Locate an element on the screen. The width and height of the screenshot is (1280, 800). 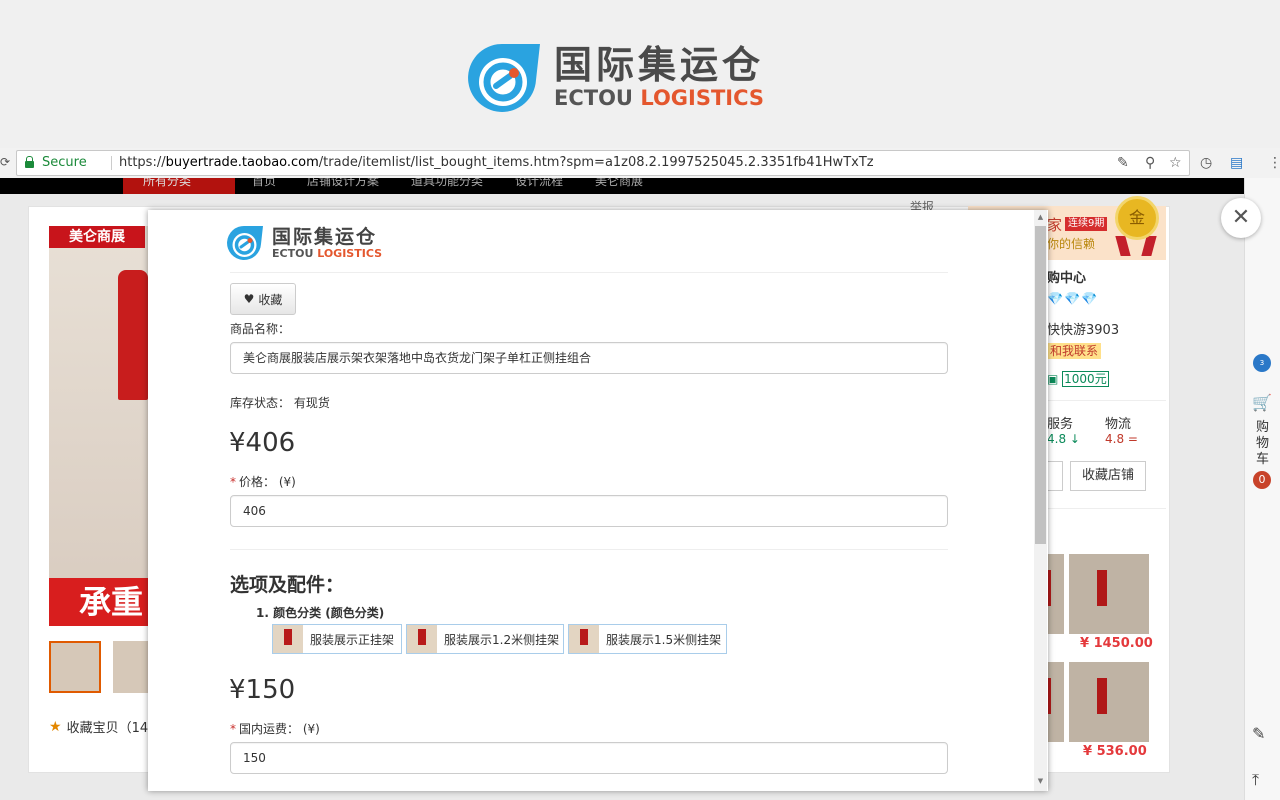
recommend-price: ¥ 1450.00 is located at coordinates (1116, 643).